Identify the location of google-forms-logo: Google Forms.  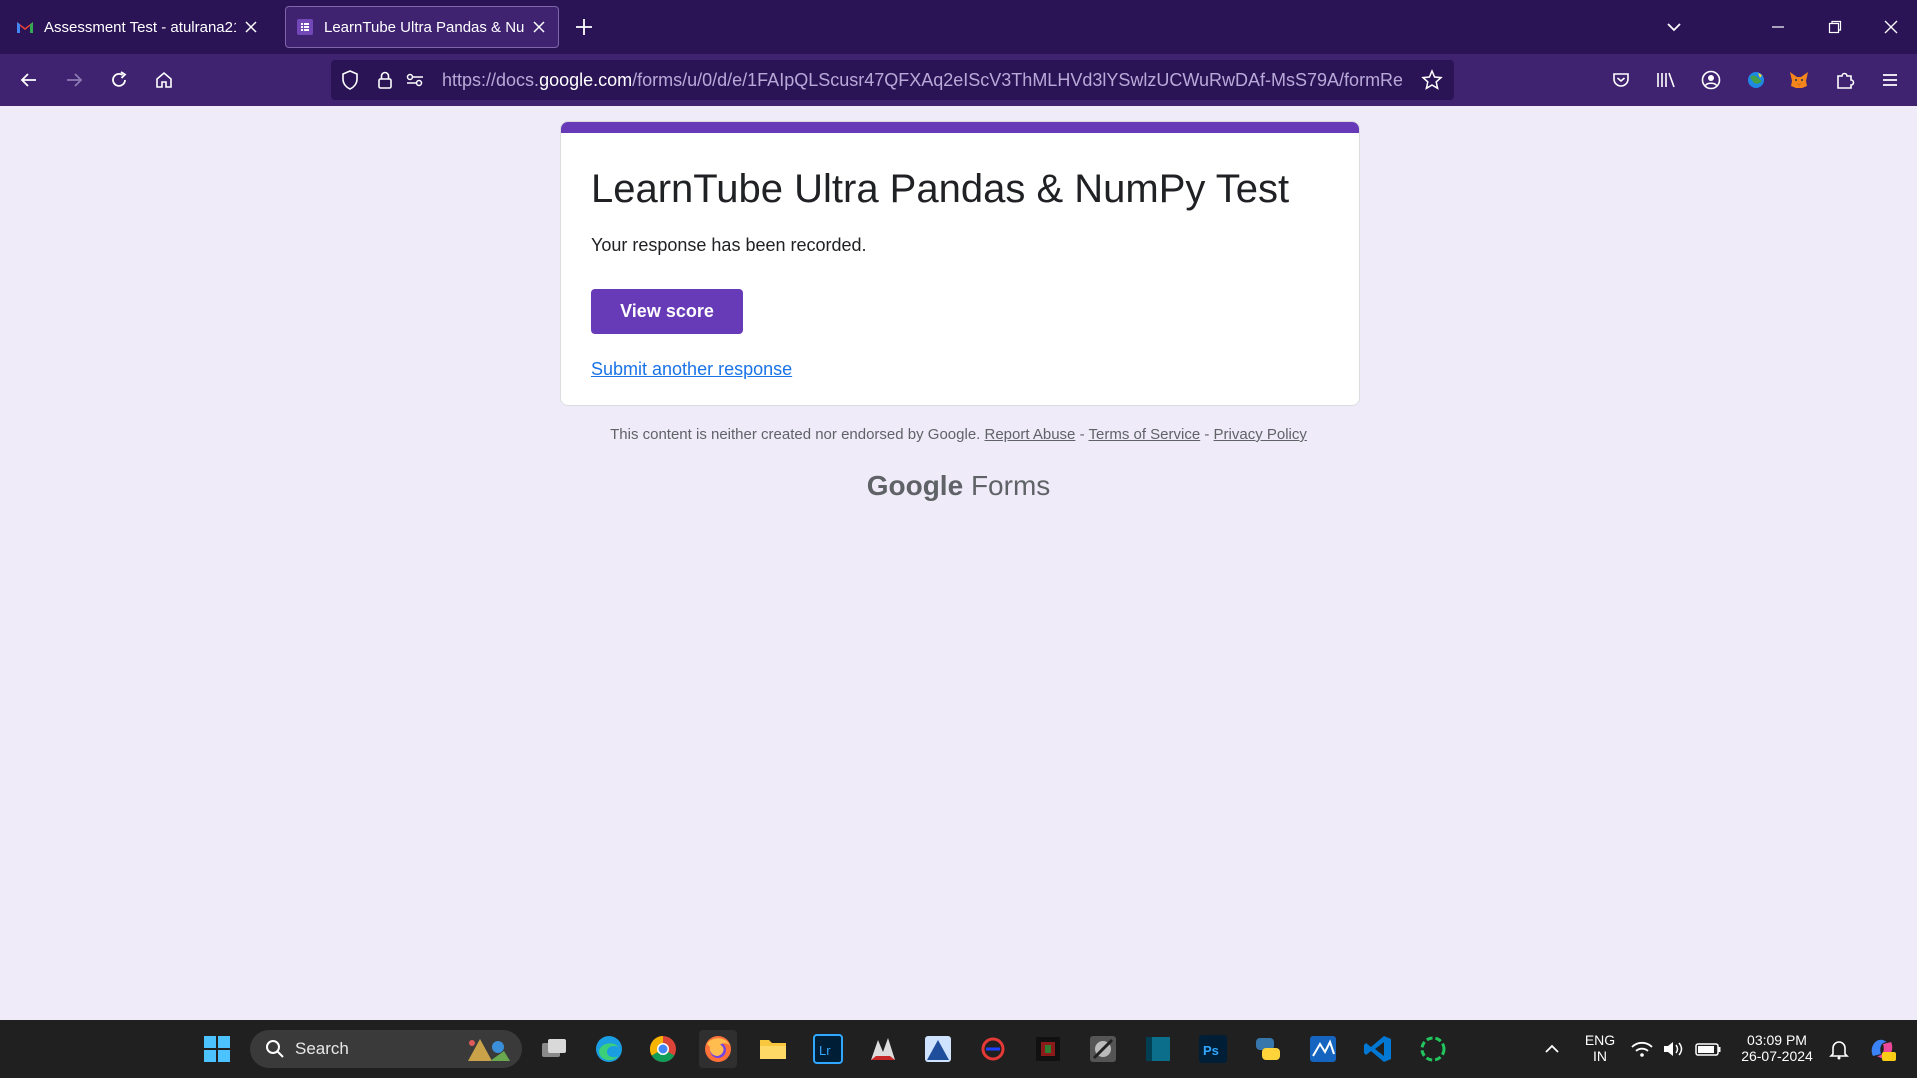
(958, 486).